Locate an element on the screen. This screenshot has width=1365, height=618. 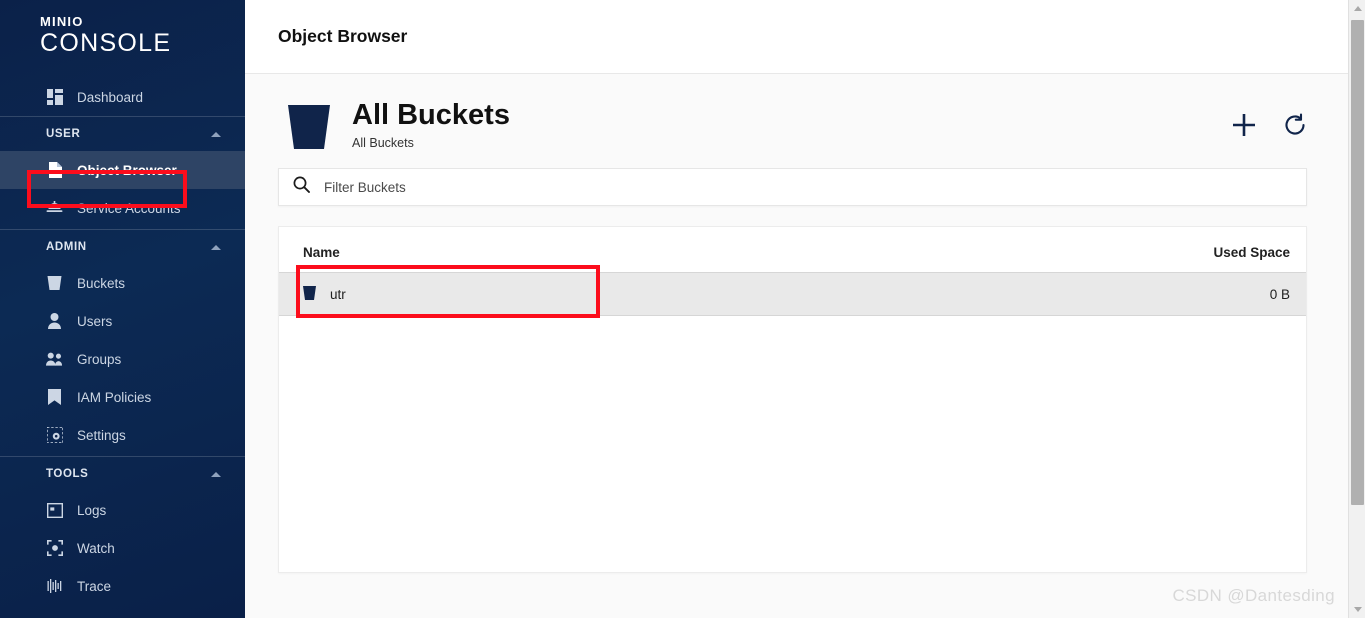
plus-icon is located at coordinates (1244, 127).